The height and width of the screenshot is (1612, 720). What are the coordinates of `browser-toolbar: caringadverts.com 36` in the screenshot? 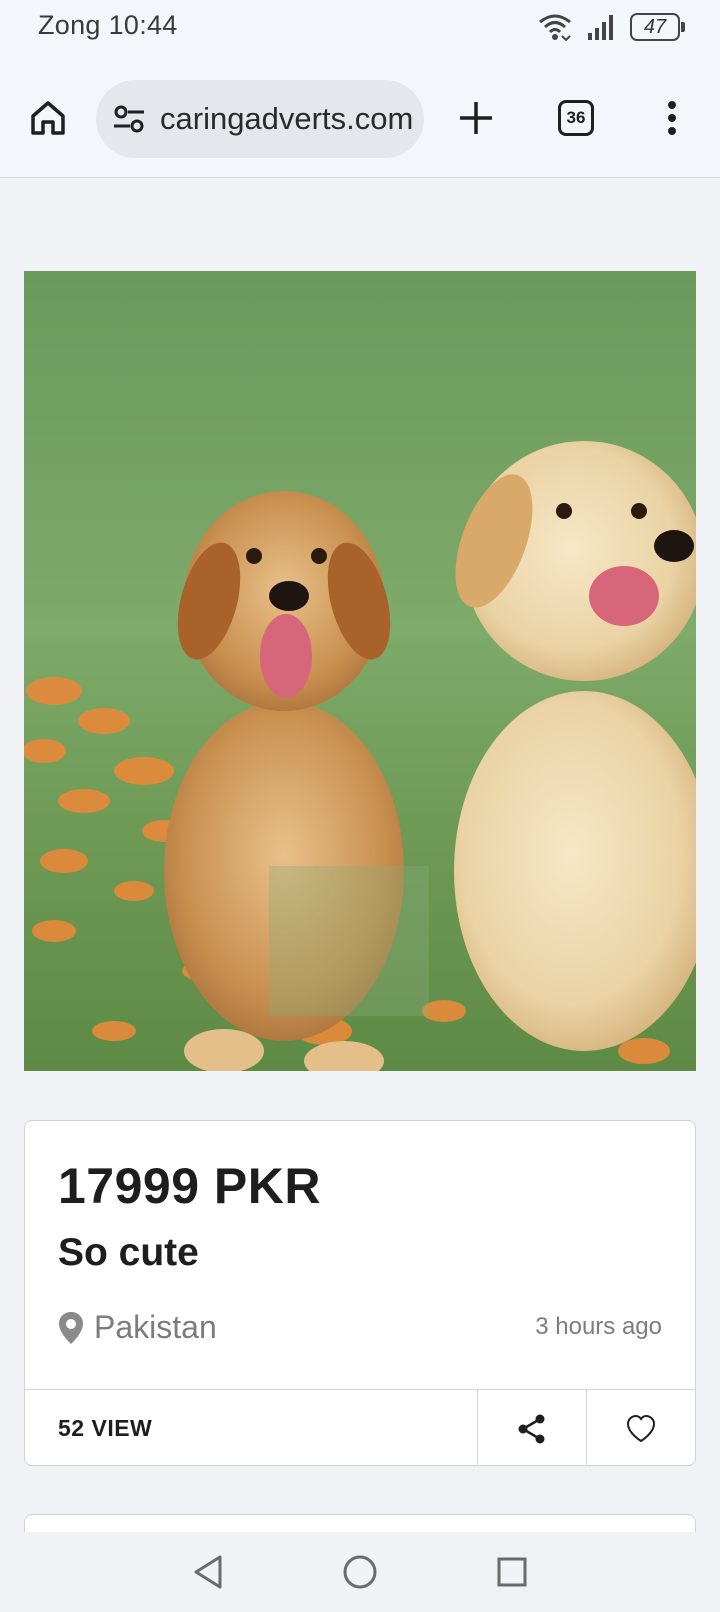 It's located at (360, 117).